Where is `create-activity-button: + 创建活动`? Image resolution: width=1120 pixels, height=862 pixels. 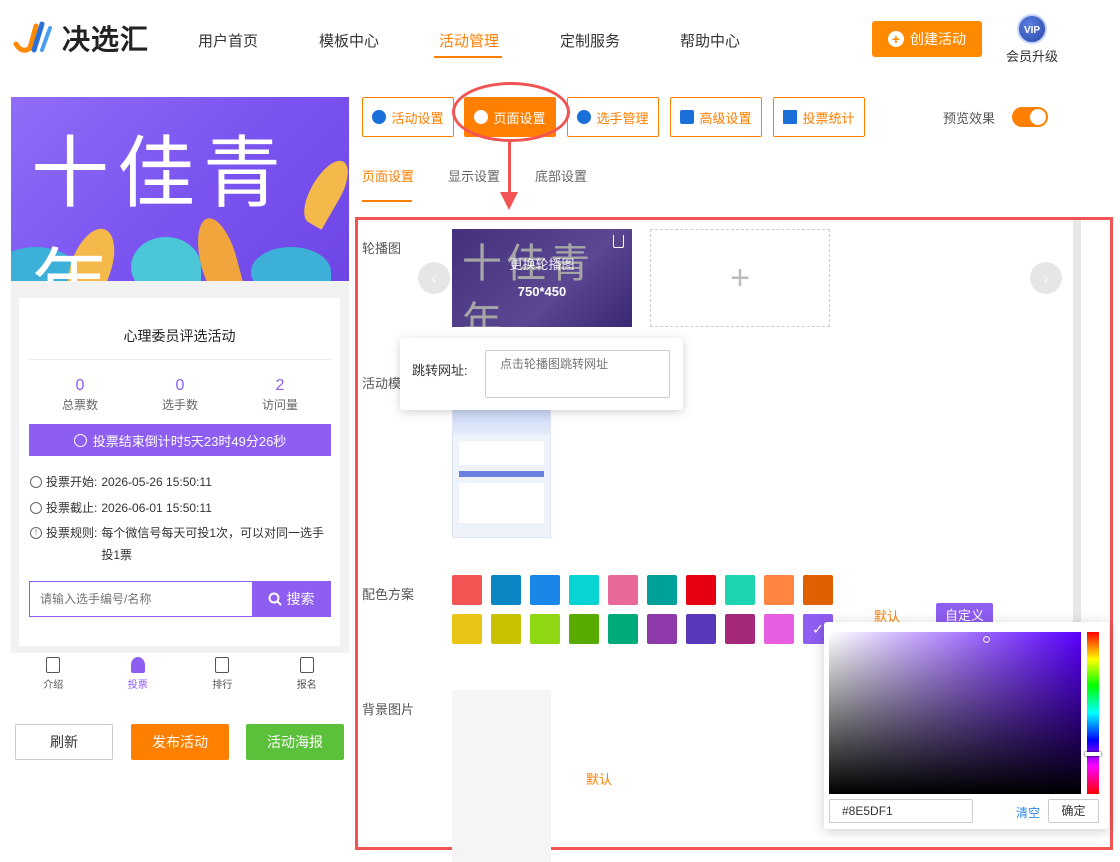
create-activity-button: + 创建活动 is located at coordinates (927, 39).